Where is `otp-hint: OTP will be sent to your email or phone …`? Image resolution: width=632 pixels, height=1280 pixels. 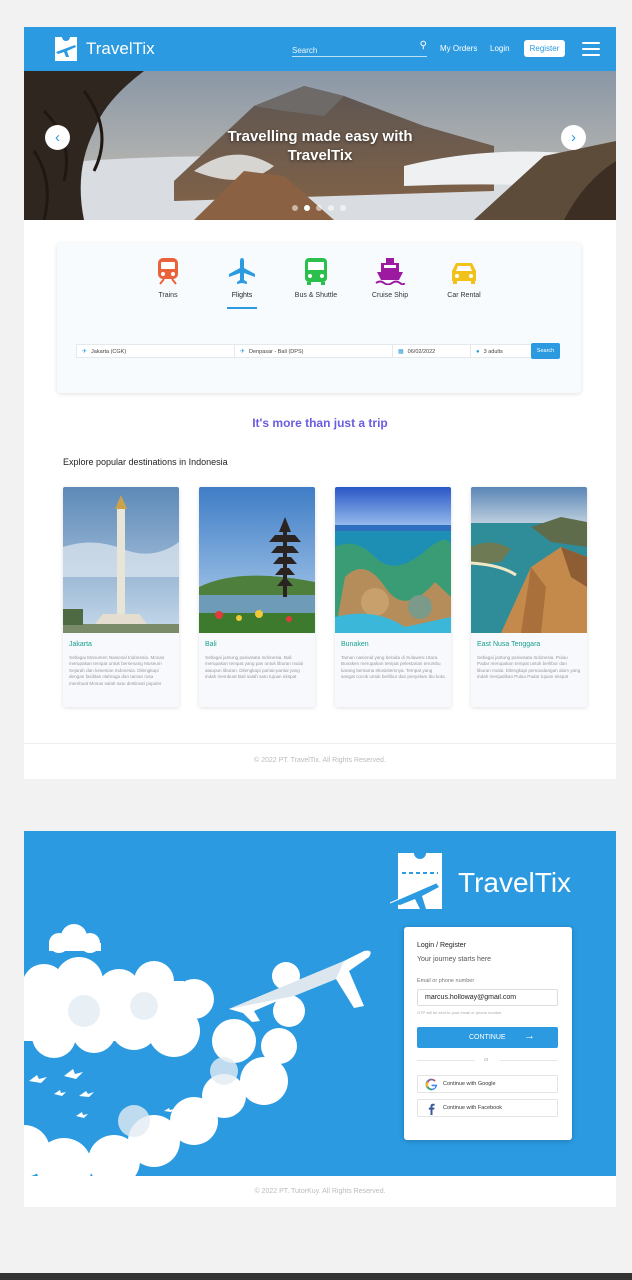 otp-hint: OTP will be sent to your email or phone … is located at coordinates (459, 1012).